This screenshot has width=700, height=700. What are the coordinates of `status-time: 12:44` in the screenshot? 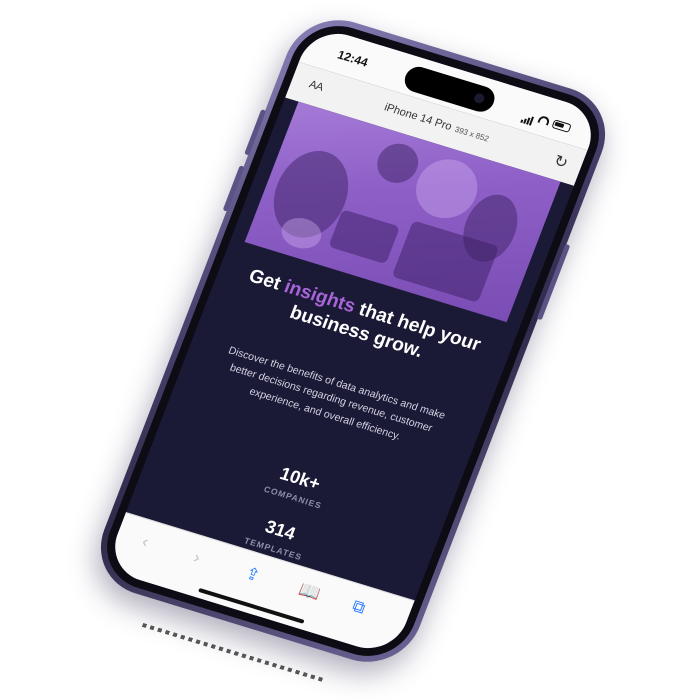 It's located at (352, 58).